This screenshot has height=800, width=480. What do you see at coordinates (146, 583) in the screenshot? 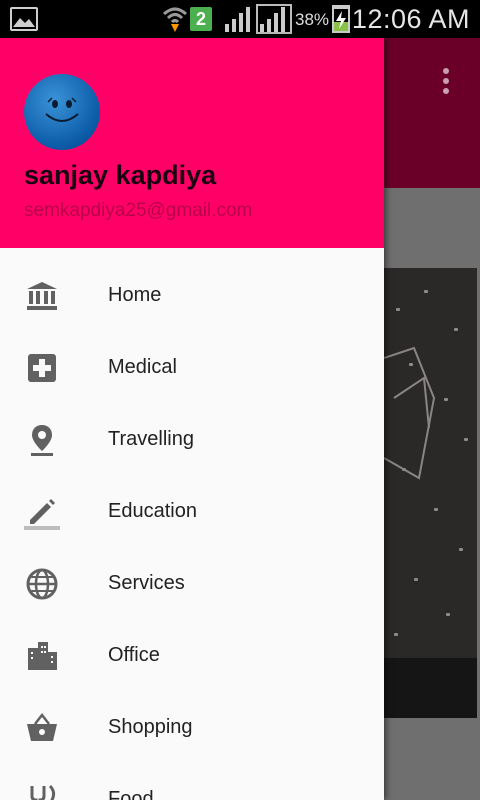
I see `menu-item-label: Services` at bounding box center [146, 583].